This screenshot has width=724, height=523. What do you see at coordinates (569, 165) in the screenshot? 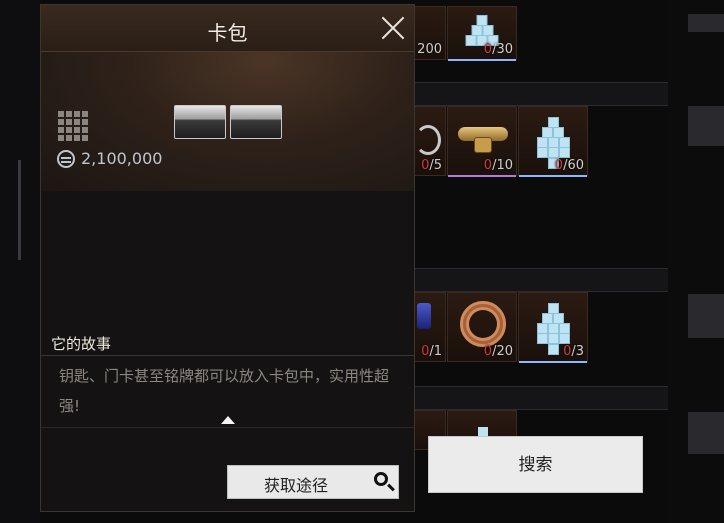
I see `slot-count: 0/60` at bounding box center [569, 165].